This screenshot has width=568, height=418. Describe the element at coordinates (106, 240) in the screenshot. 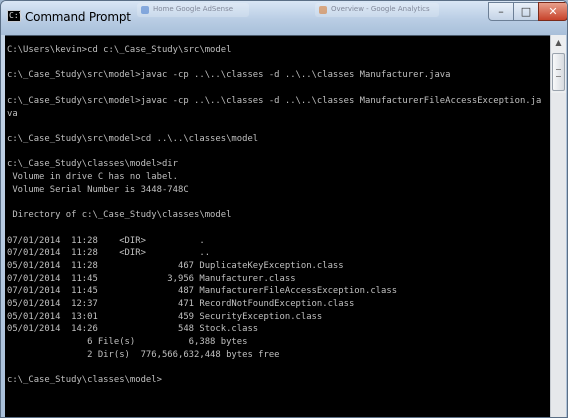

I see `console-line: 07/01/2014 11:28 <DIR> .` at that location.